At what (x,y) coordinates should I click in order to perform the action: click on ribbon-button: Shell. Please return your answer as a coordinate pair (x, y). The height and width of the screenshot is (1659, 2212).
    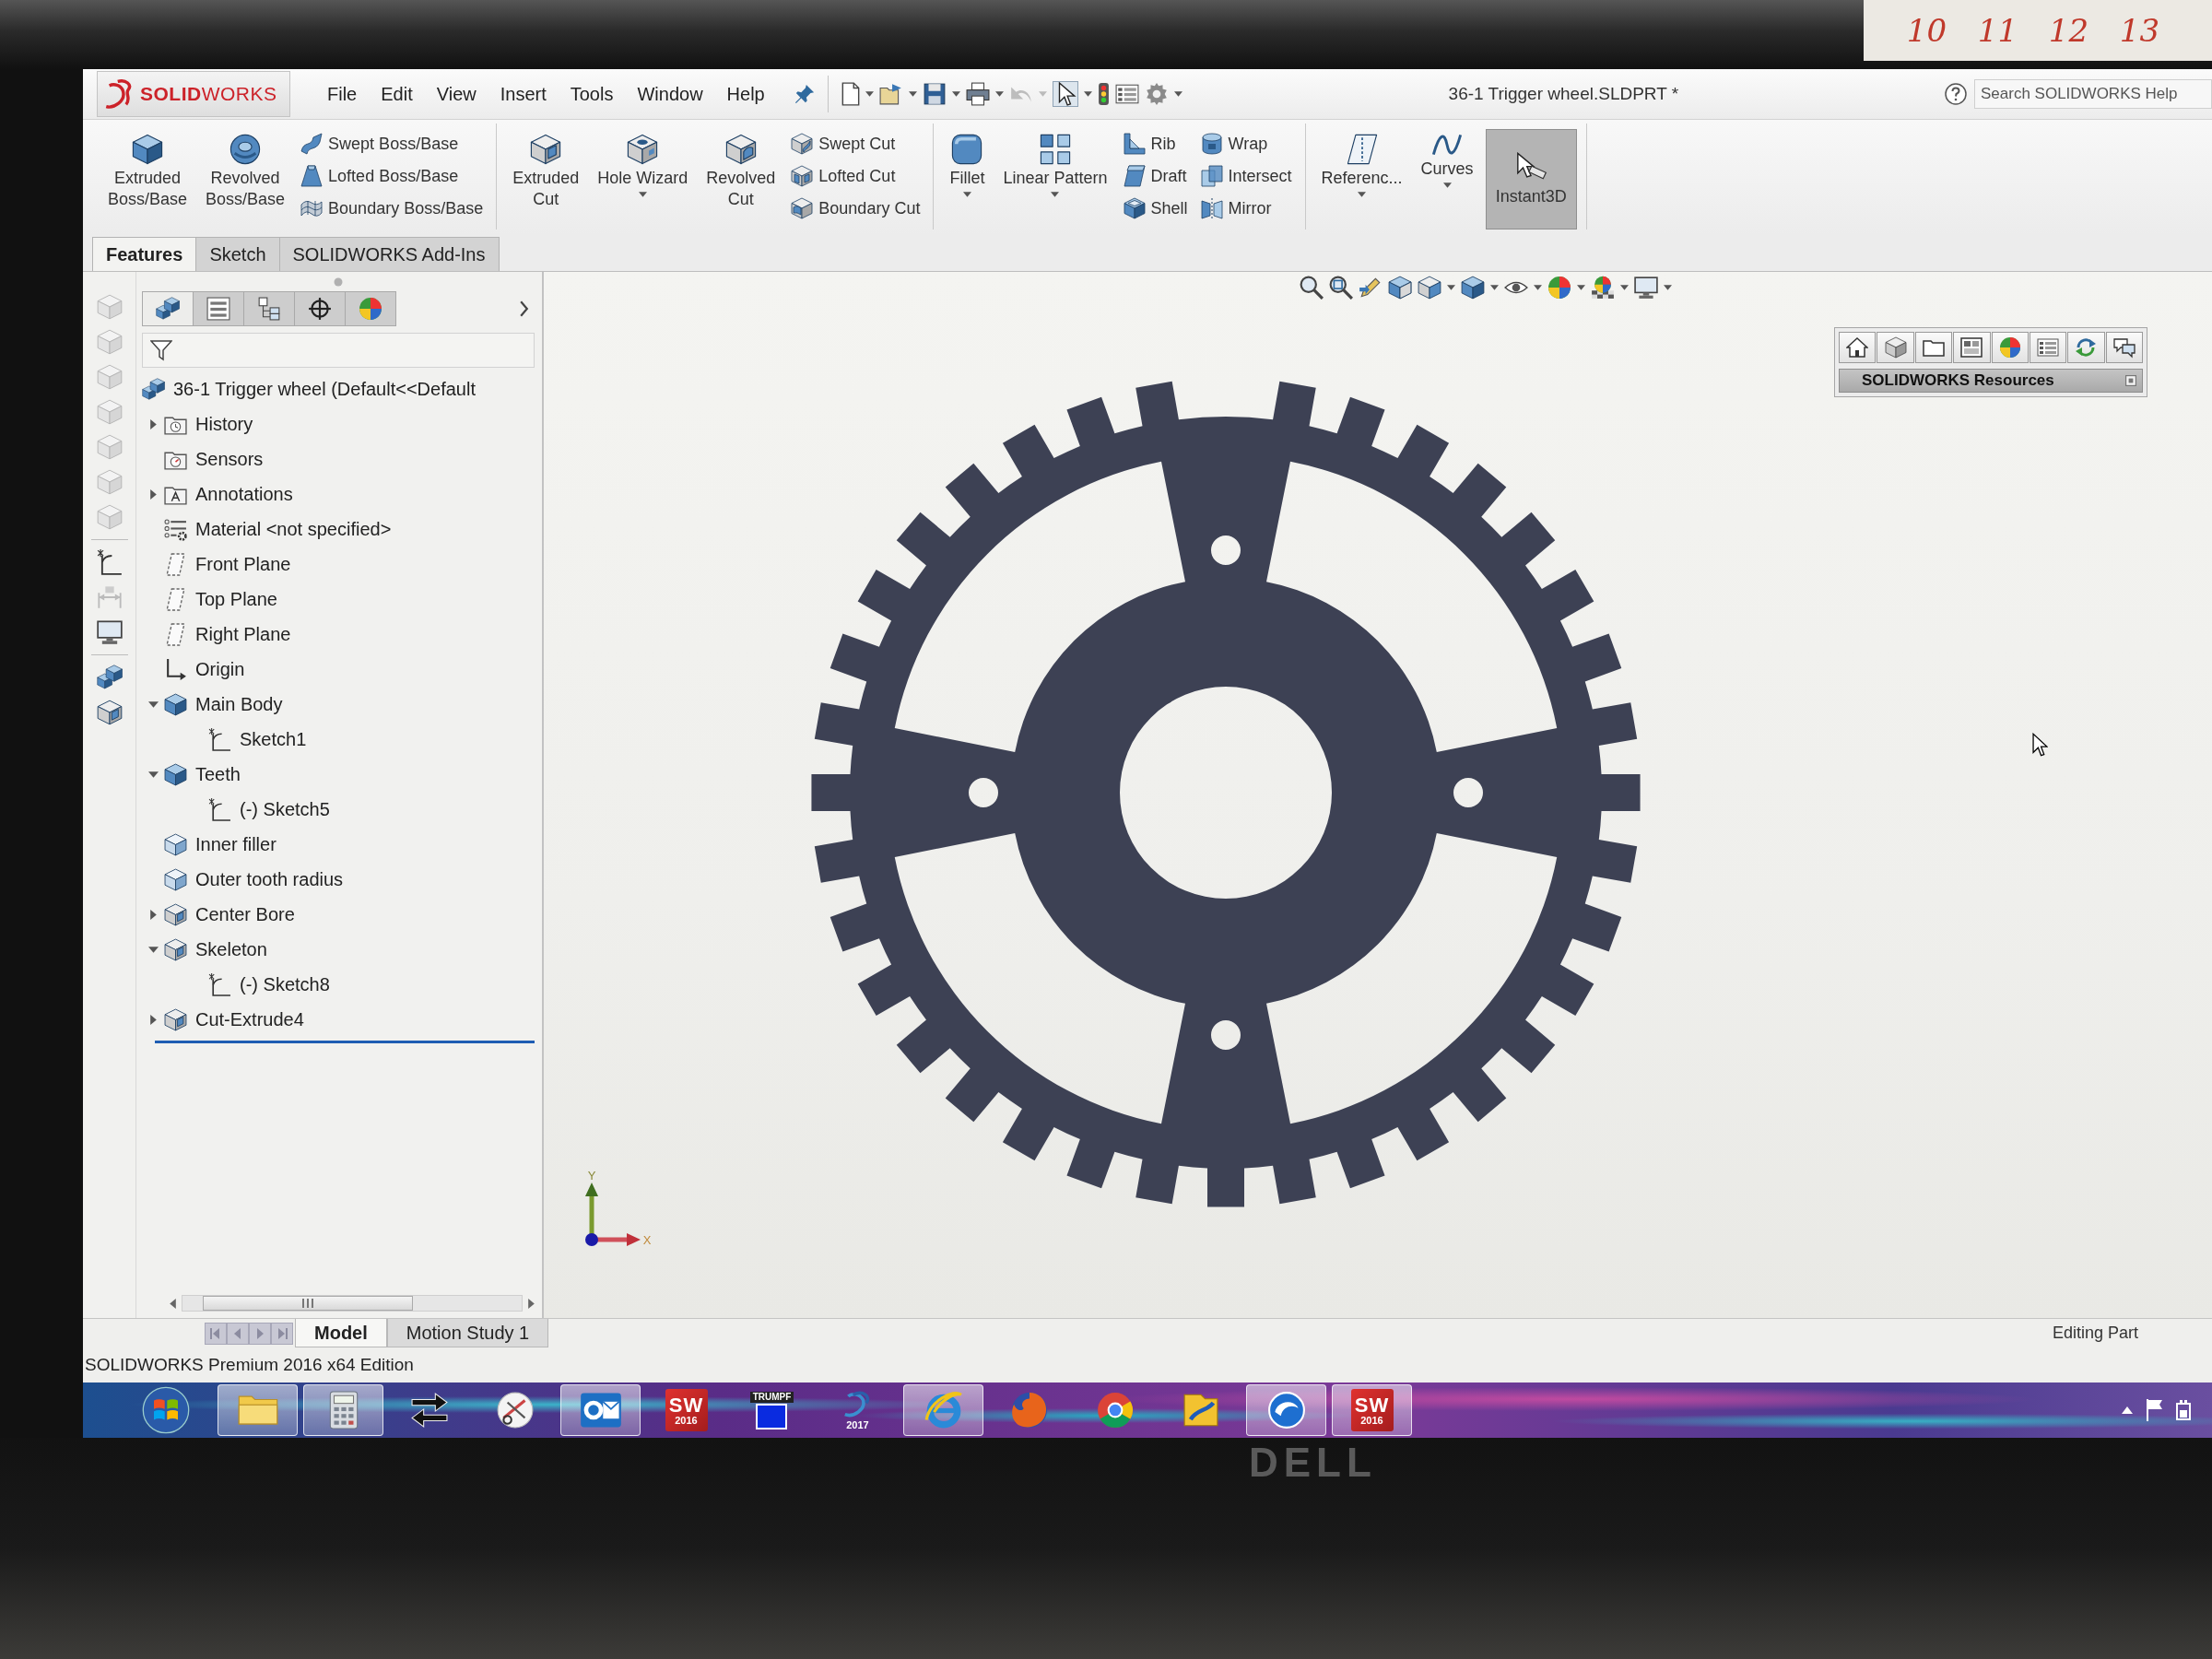
    Looking at the image, I should click on (1155, 208).